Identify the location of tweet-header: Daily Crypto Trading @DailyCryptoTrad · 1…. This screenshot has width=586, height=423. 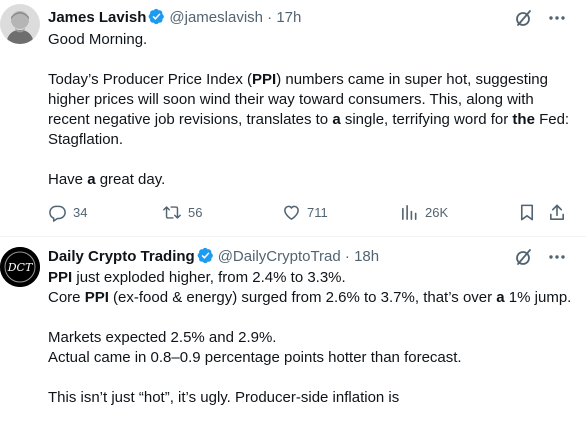
(213, 257).